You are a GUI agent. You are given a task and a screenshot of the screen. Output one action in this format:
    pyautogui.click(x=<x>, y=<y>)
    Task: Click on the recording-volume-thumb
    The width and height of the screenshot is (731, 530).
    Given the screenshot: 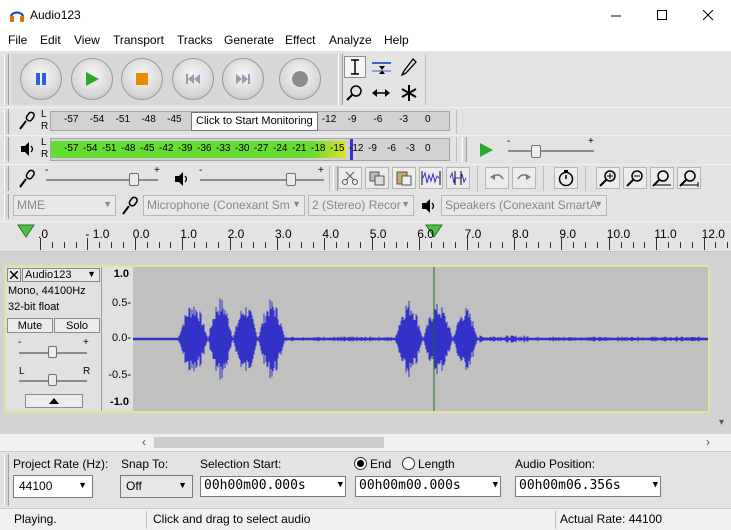 What is the action you would take?
    pyautogui.click(x=134, y=179)
    